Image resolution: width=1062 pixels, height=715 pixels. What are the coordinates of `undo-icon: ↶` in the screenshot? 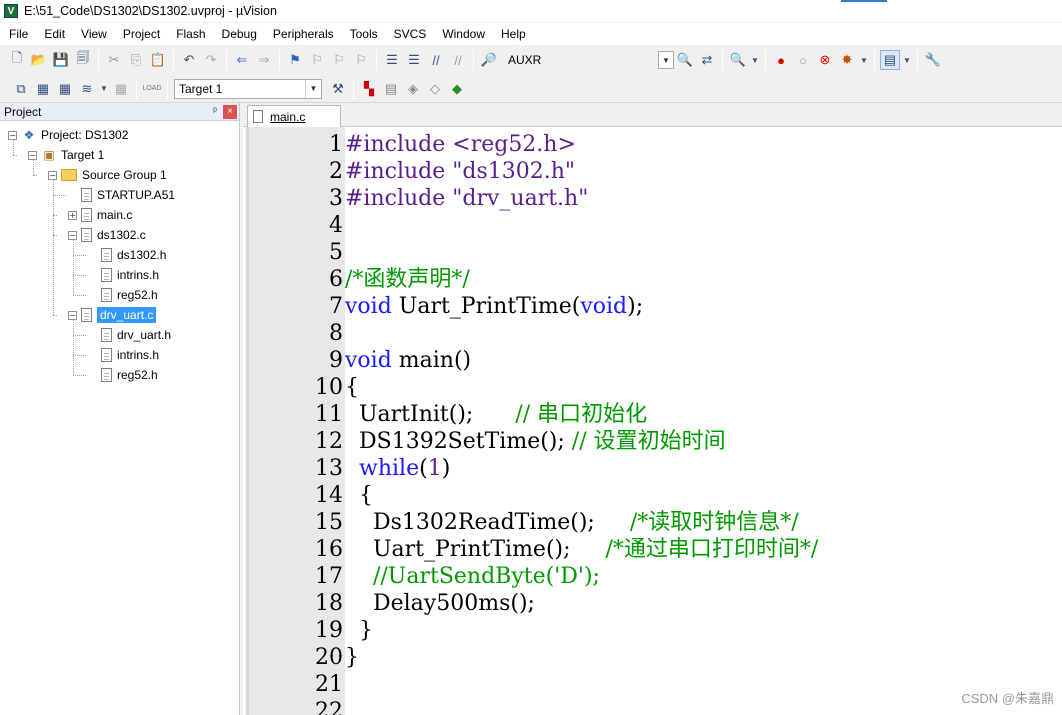 It's located at (189, 60).